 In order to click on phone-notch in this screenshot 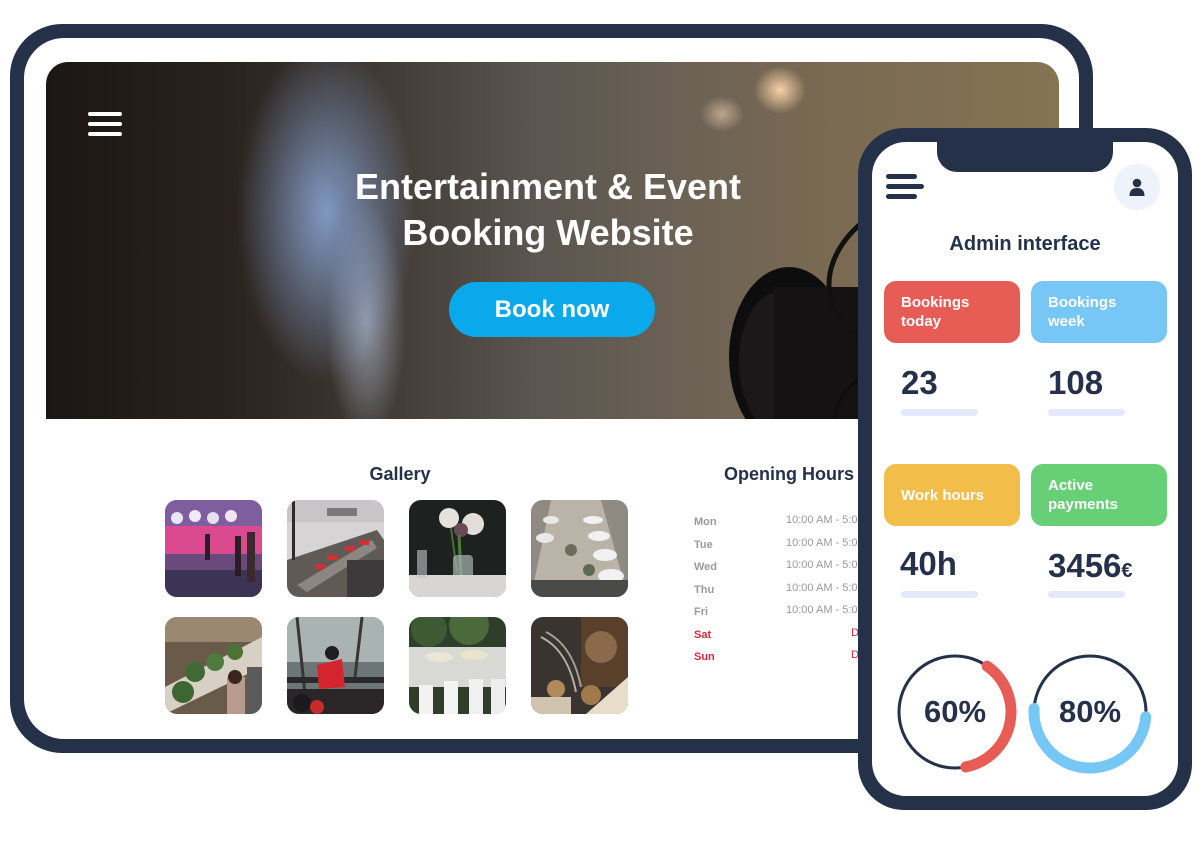, I will do `click(1025, 157)`.